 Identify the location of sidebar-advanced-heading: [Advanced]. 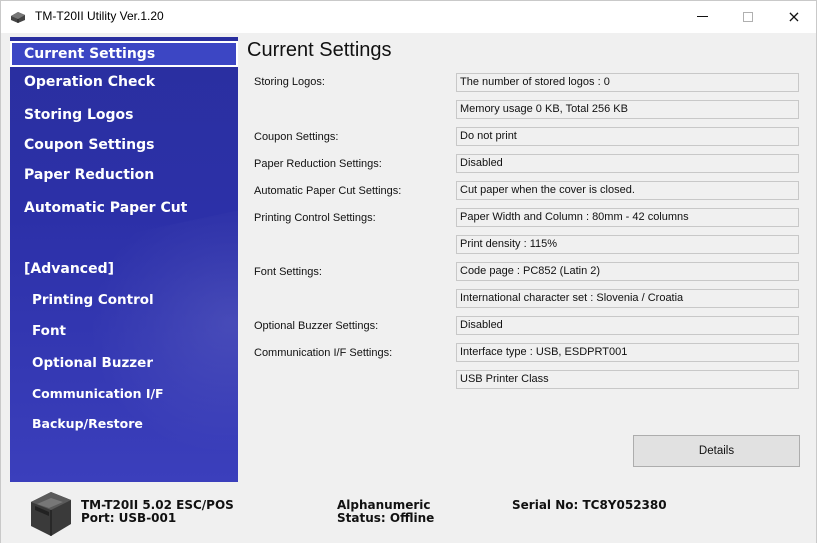
(69, 269).